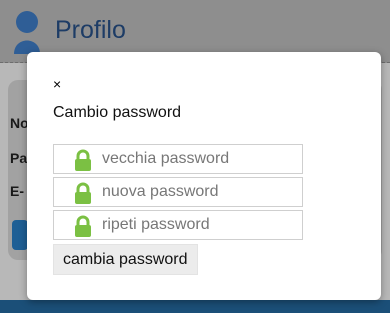  I want to click on page-footer, so click(195, 306).